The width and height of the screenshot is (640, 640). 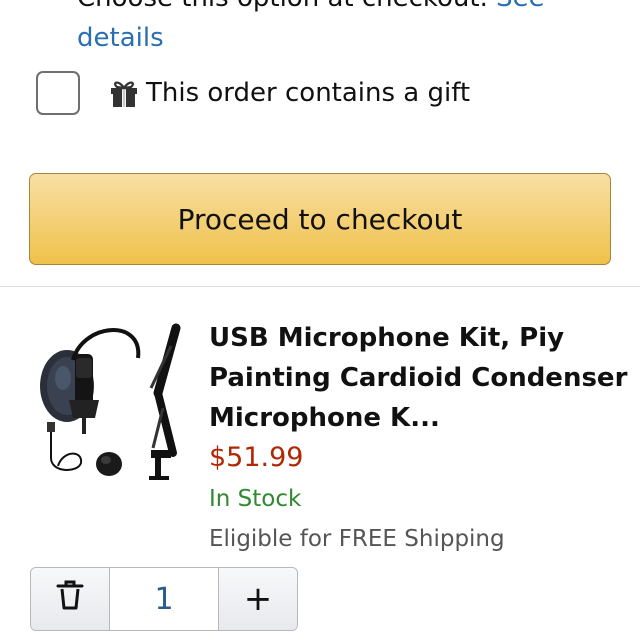 I want to click on checkout-note-text: Choose this option at checkout., so click(x=282, y=6).